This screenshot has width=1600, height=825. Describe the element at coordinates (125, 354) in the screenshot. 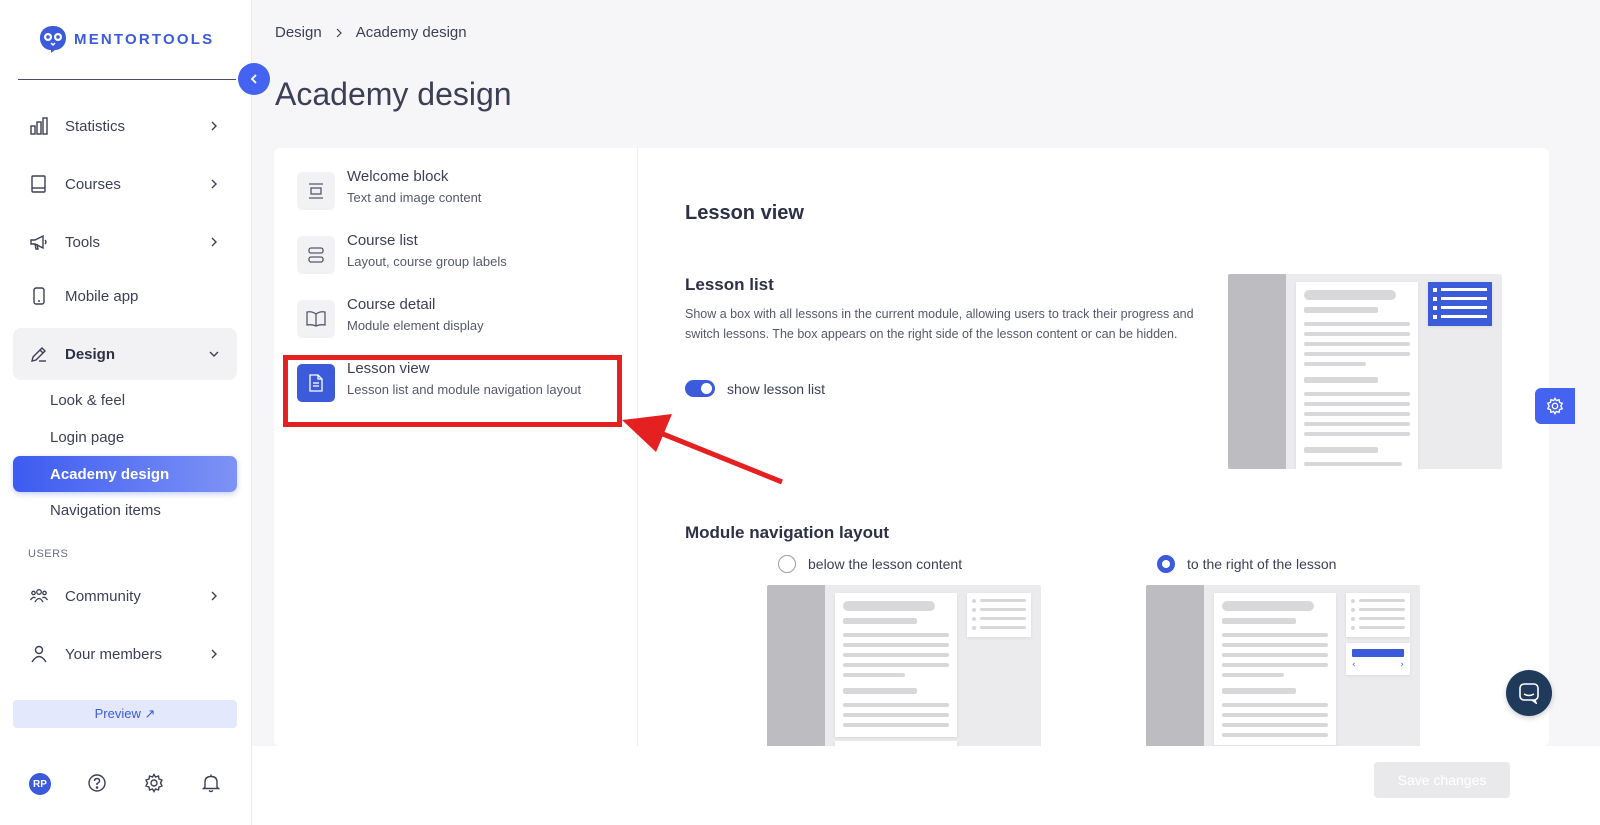

I see `sidebar-item-design: Design` at that location.